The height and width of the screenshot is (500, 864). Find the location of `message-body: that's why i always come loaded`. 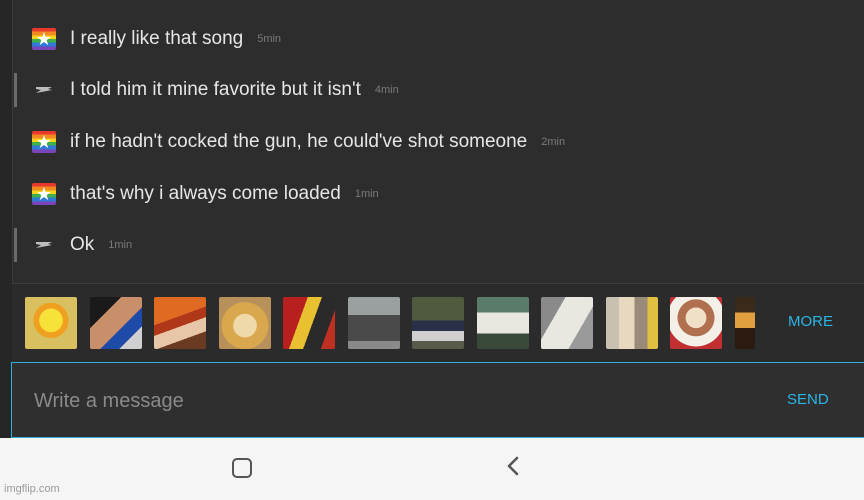

message-body: that's why i always come loaded is located at coordinates (205, 193).